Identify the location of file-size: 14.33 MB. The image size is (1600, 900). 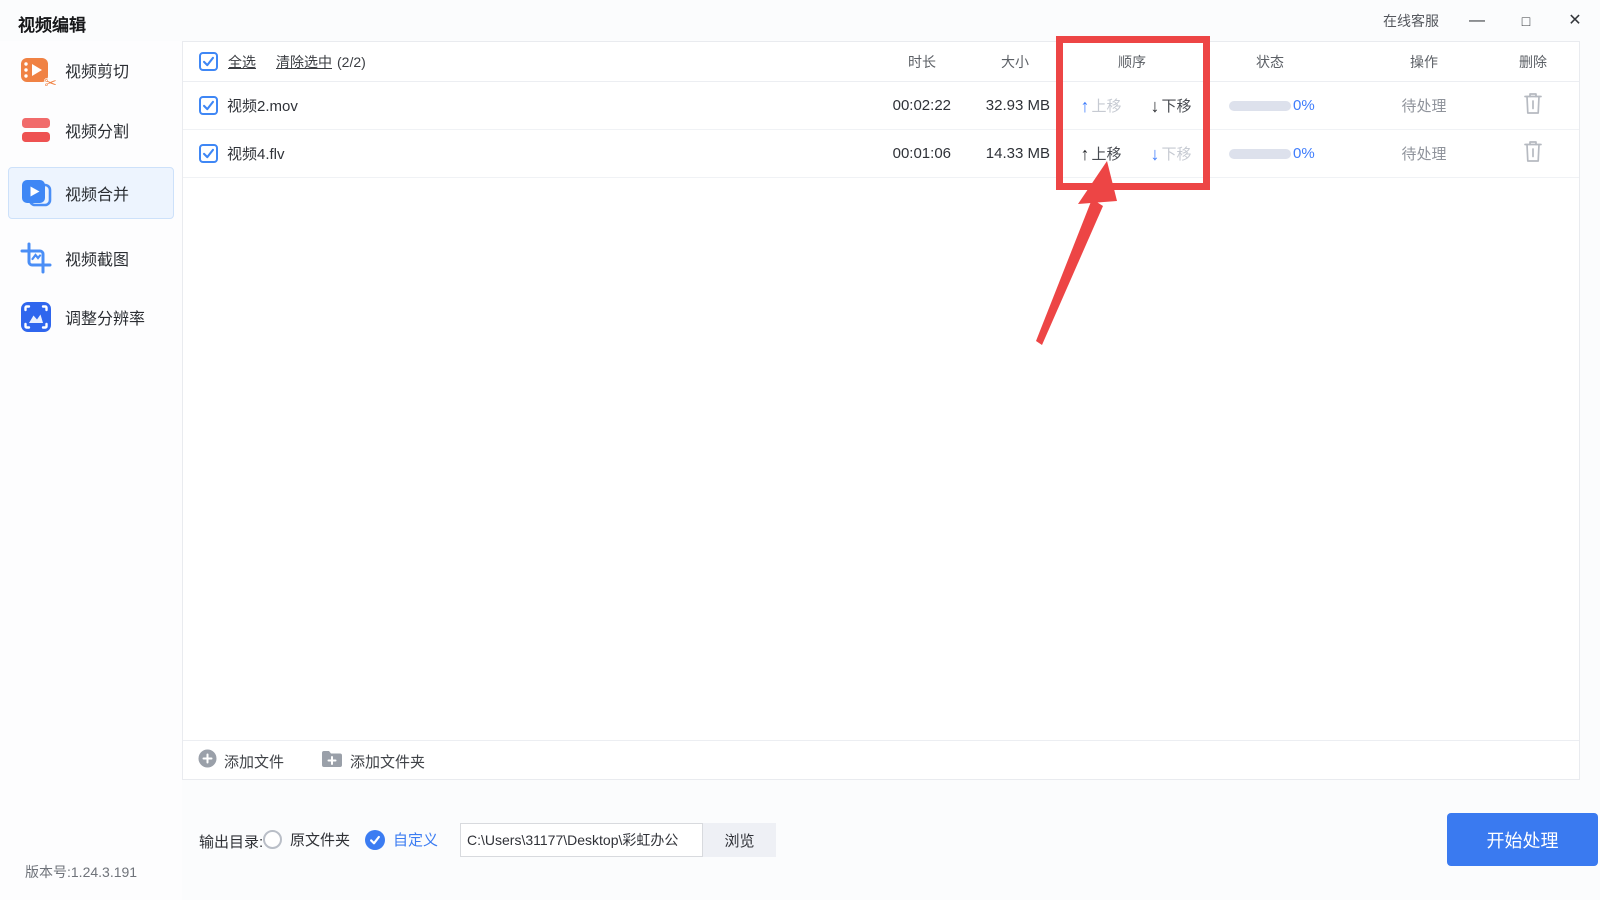
(1017, 153).